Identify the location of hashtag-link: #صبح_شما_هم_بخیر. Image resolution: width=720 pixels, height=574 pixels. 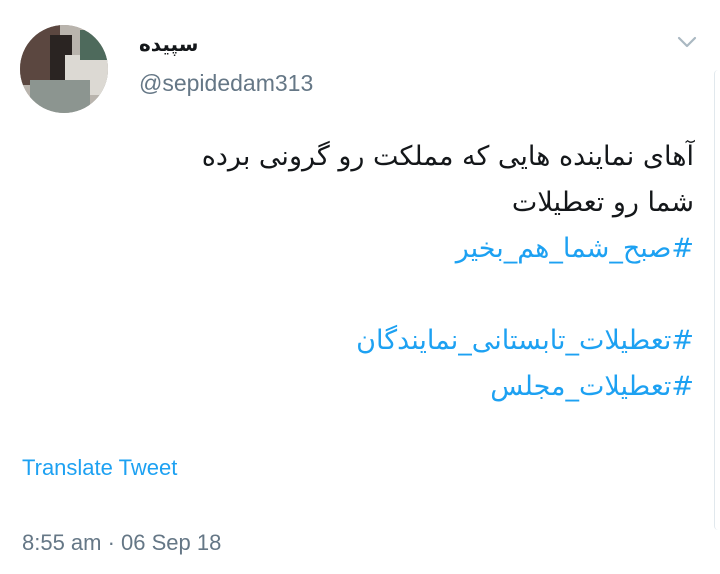
(394, 249).